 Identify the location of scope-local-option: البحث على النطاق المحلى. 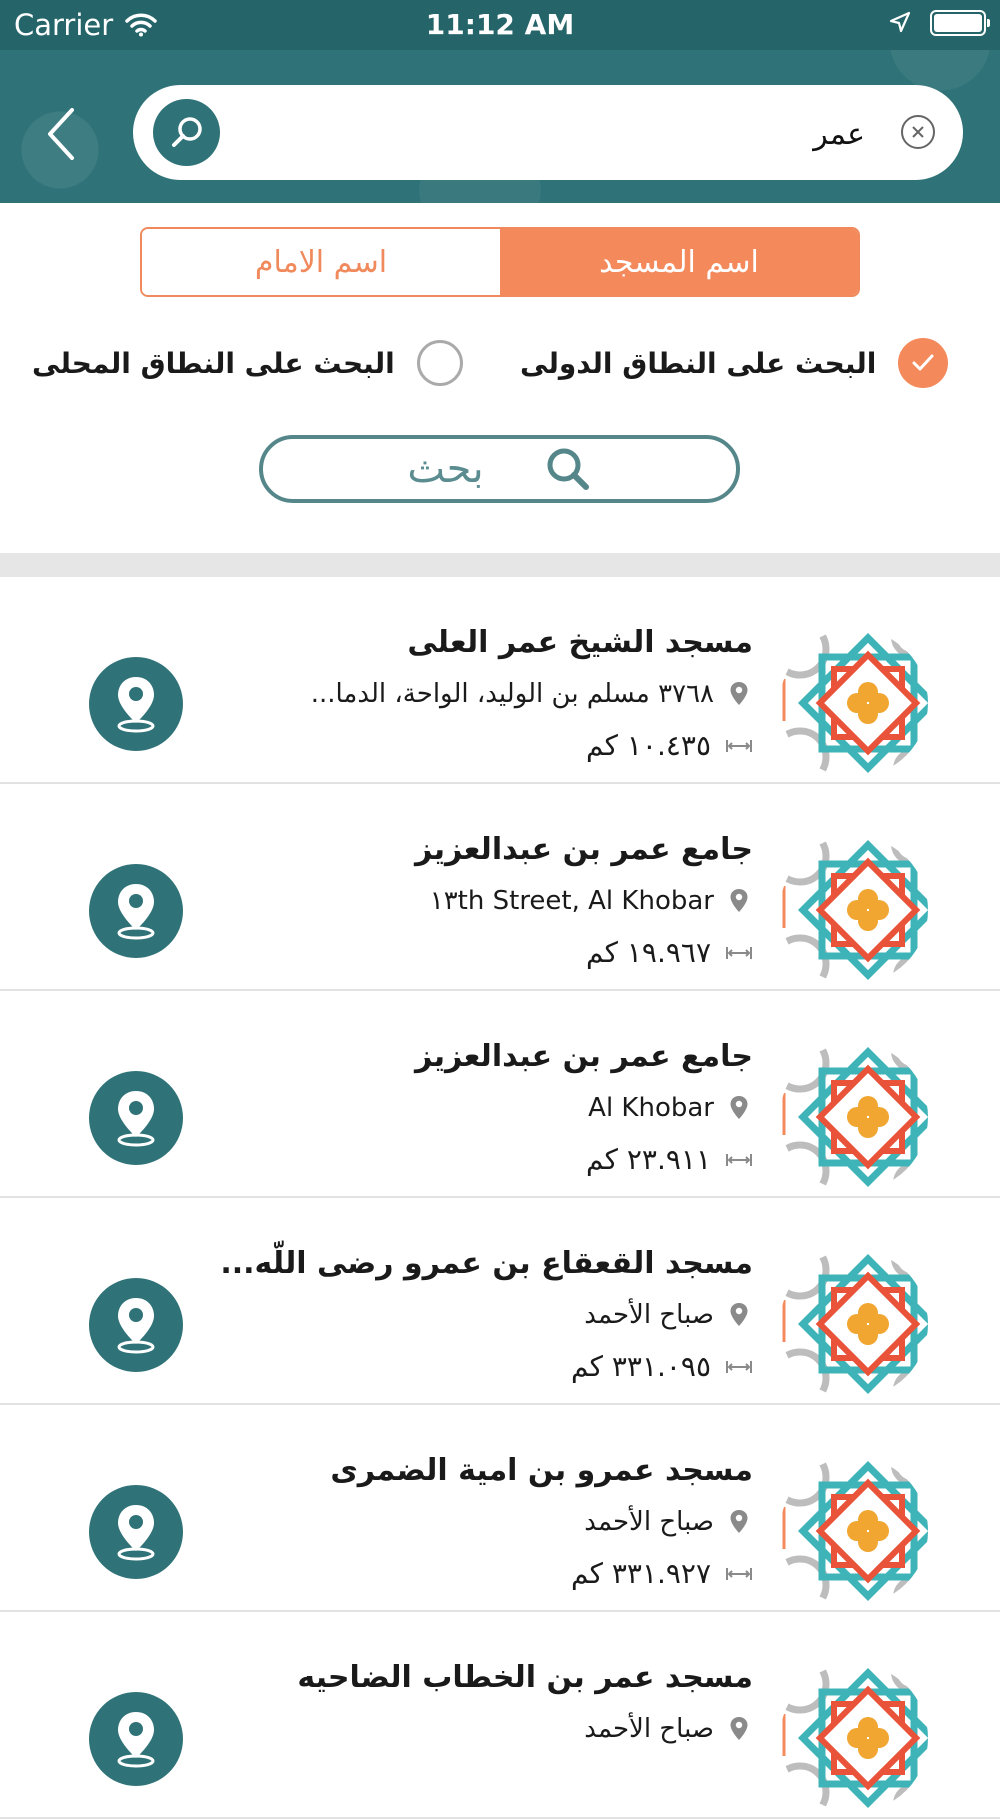
(247, 363).